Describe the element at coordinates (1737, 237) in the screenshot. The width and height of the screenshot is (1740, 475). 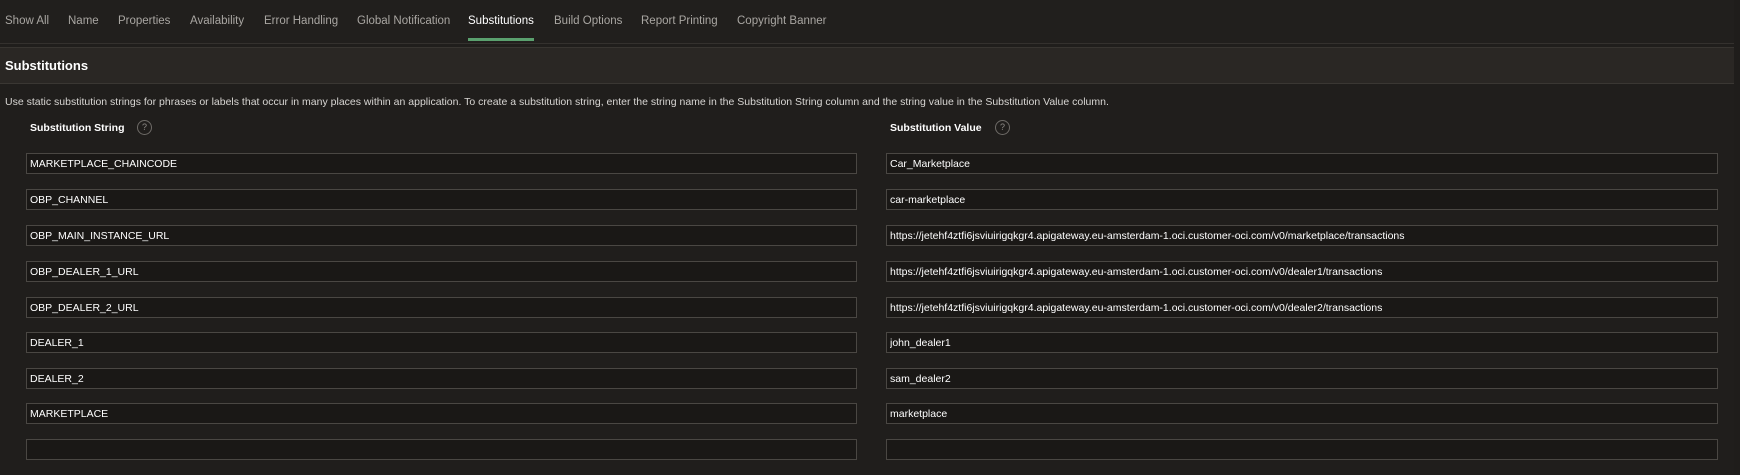
I see `scrollbar` at that location.